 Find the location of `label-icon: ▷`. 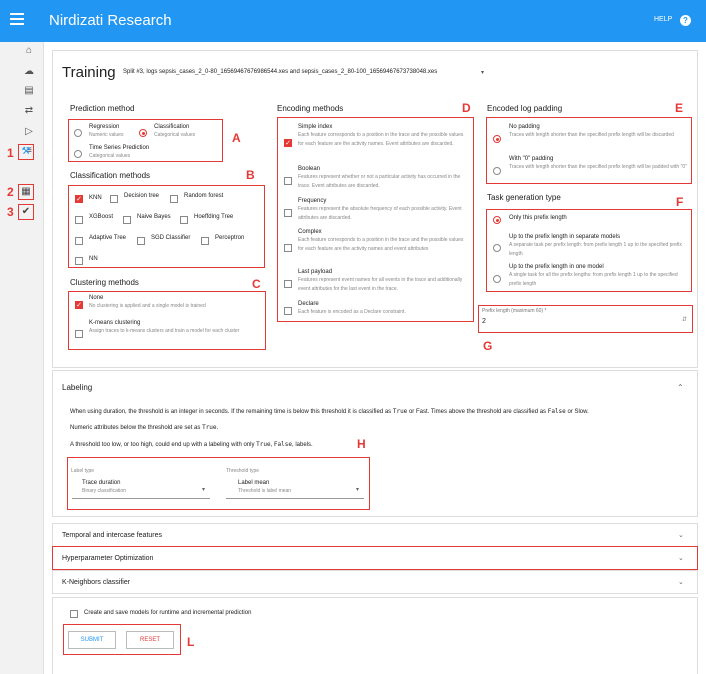

label-icon: ▷ is located at coordinates (29, 132).